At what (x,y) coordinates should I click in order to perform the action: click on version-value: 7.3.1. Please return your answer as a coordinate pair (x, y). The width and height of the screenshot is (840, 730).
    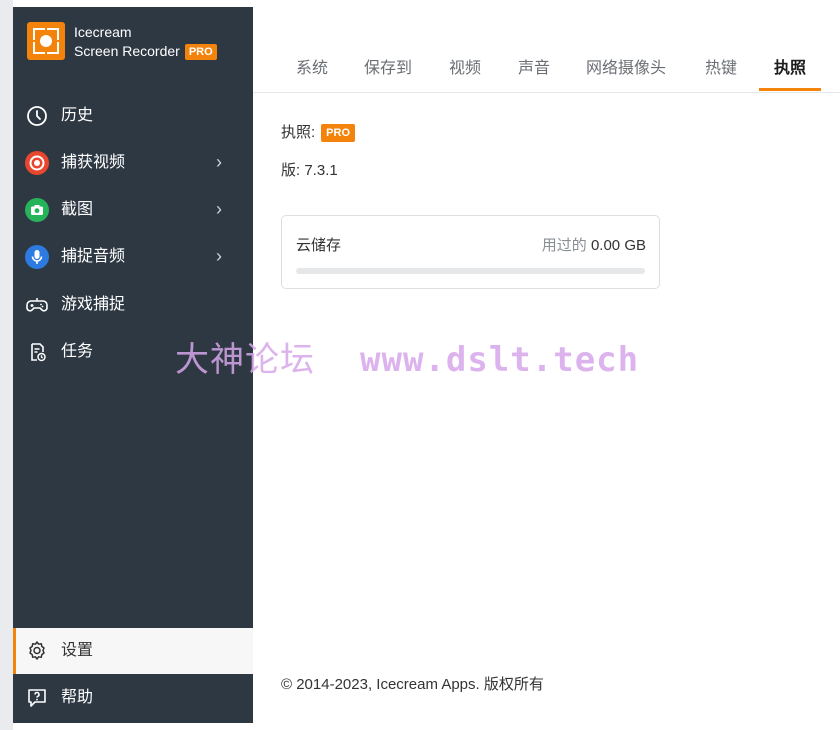
    Looking at the image, I should click on (321, 170).